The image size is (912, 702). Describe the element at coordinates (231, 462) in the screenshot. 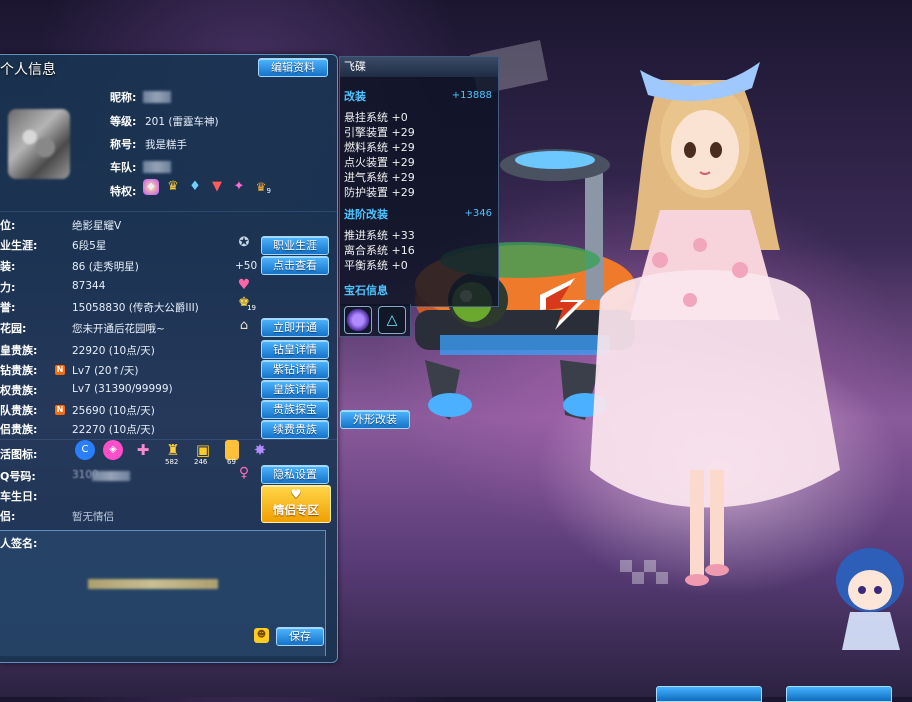

I see `phone-count: 69` at that location.